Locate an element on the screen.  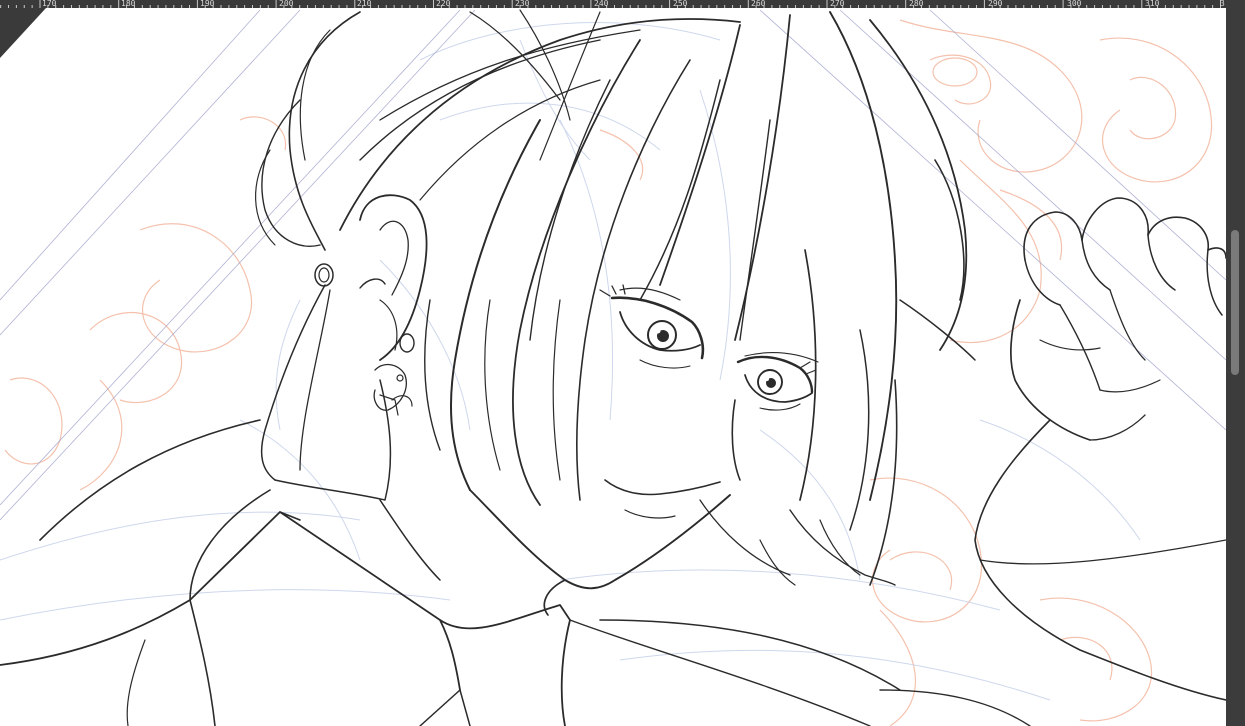
scrollbar-thumb is located at coordinates (1235, 302).